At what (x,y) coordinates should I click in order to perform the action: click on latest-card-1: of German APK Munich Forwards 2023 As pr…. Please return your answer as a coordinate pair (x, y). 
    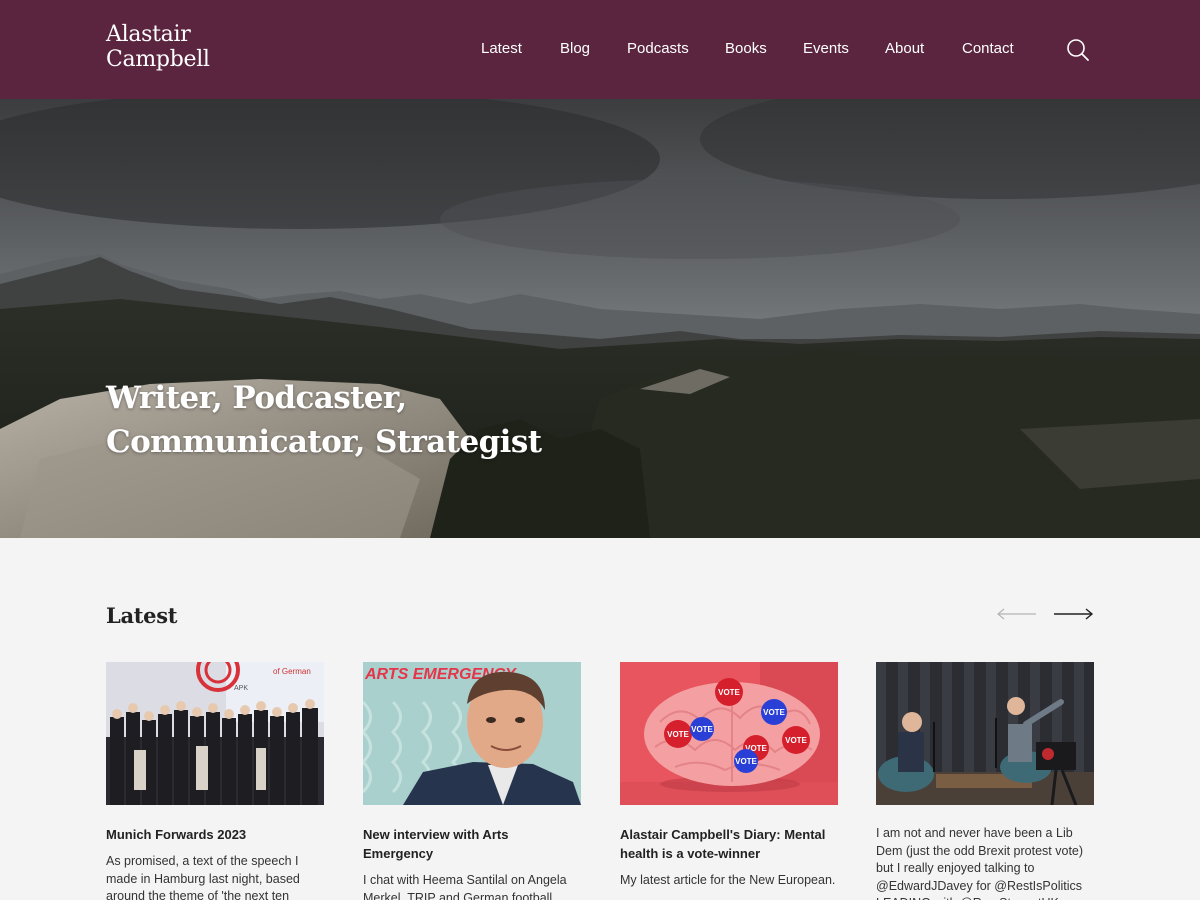
    Looking at the image, I should click on (215, 781).